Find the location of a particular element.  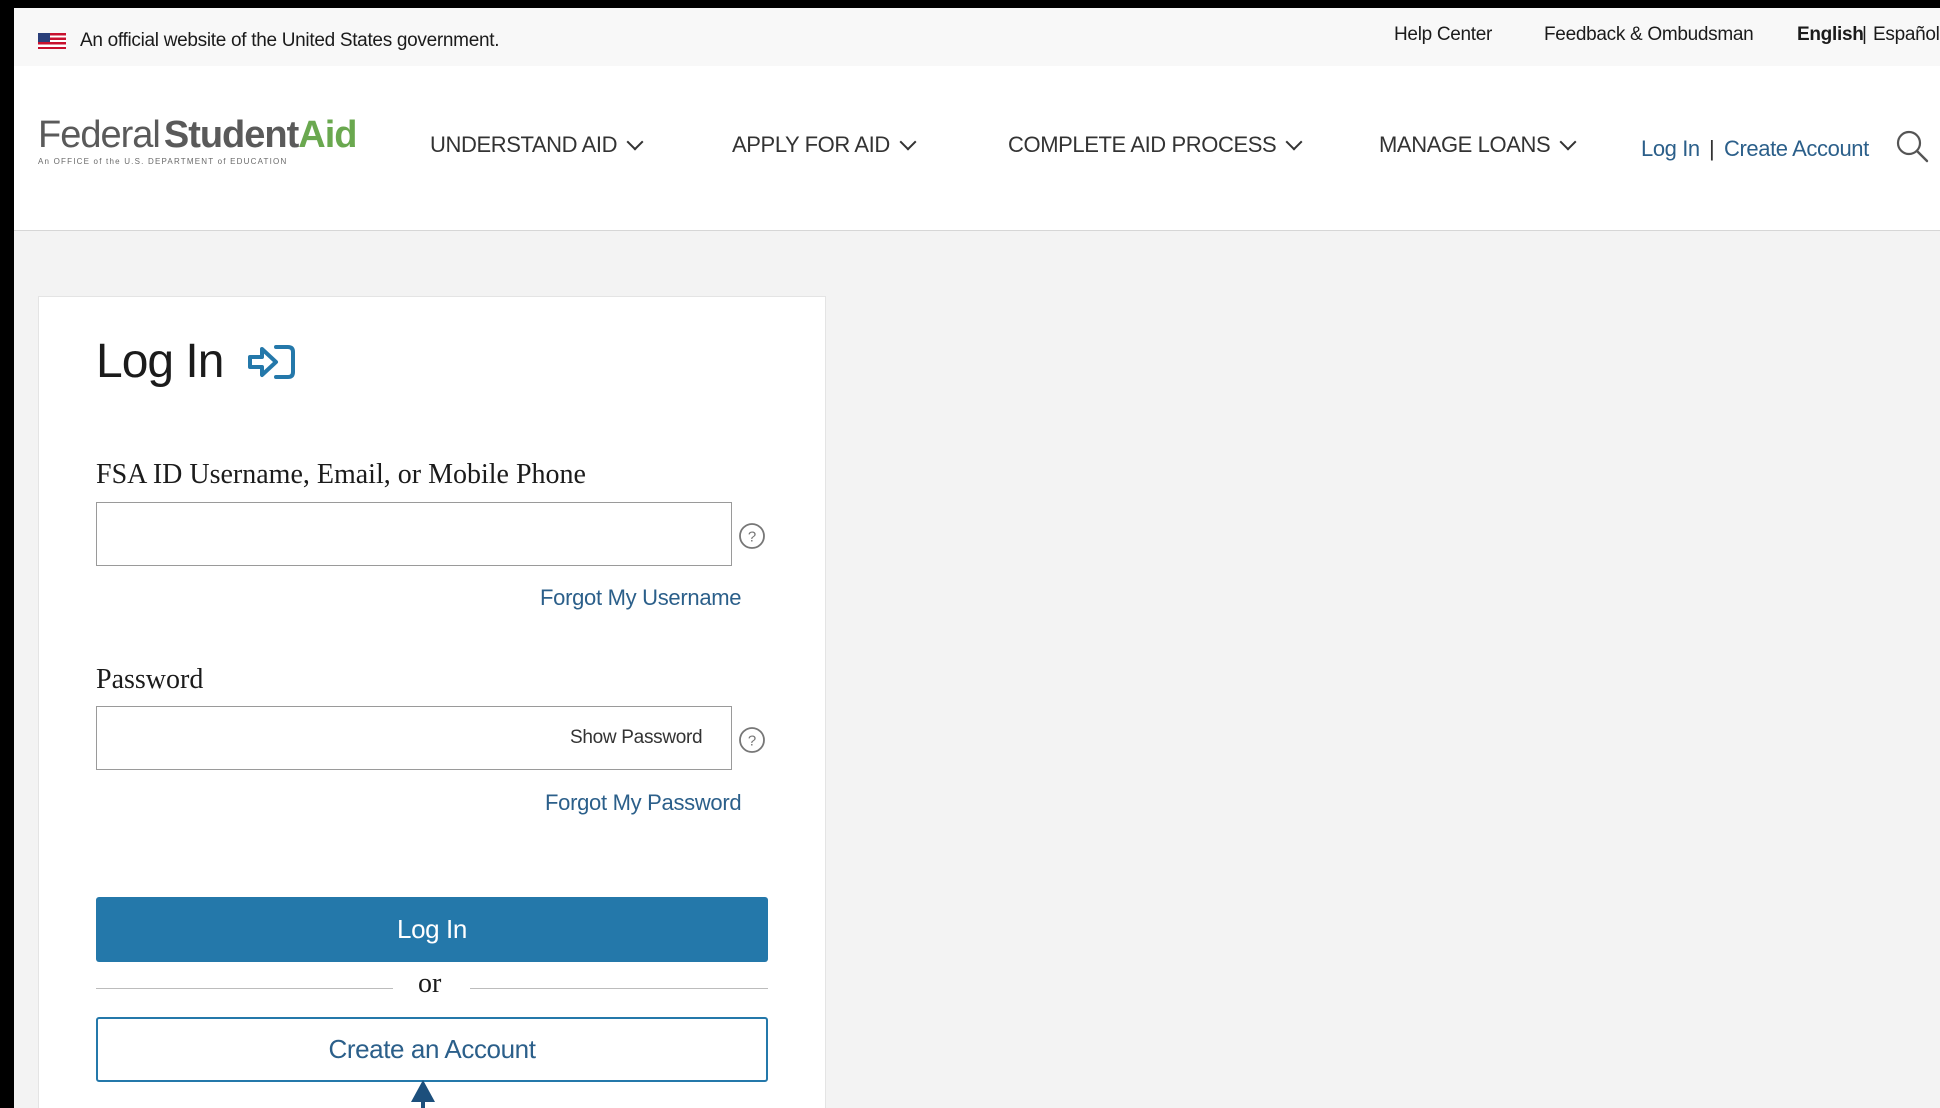

forgot-username-link: Forgot My Username is located at coordinates (641, 598).